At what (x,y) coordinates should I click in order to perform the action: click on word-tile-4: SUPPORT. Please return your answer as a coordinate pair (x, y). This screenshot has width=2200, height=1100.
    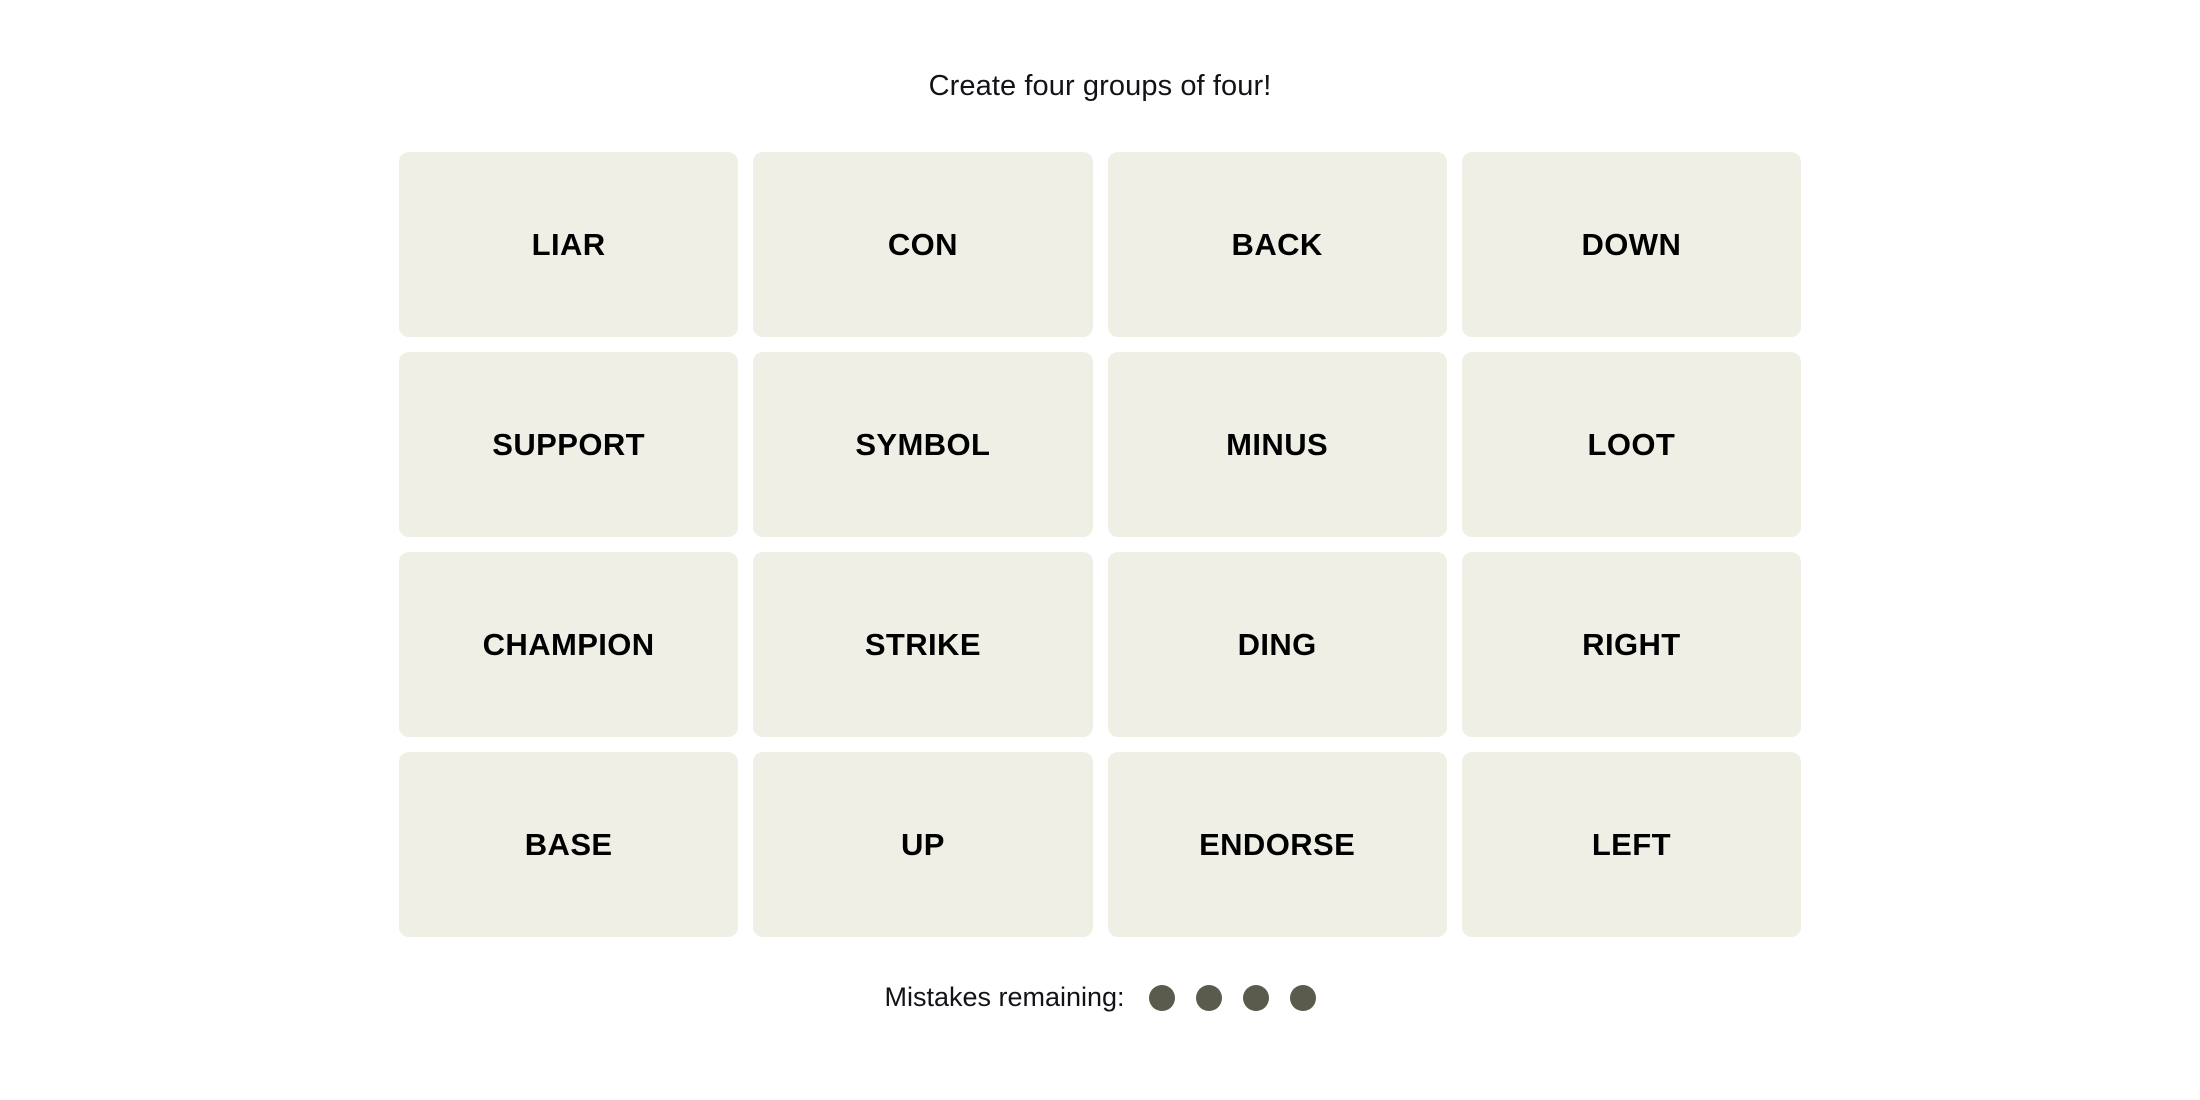
    Looking at the image, I should click on (569, 444).